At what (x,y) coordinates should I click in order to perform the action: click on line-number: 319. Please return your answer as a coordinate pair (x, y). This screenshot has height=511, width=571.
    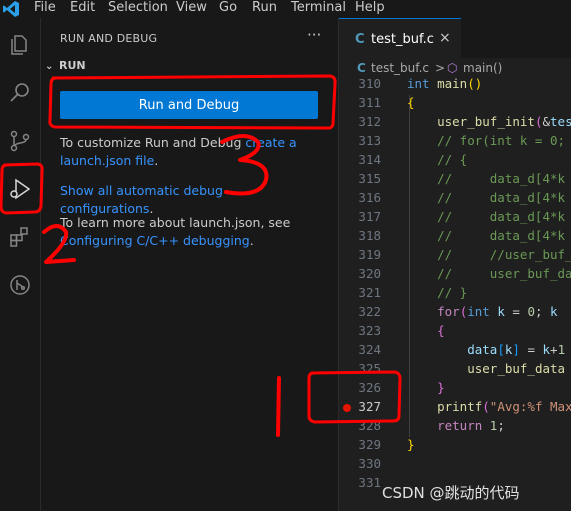
    Looking at the image, I should click on (369, 254).